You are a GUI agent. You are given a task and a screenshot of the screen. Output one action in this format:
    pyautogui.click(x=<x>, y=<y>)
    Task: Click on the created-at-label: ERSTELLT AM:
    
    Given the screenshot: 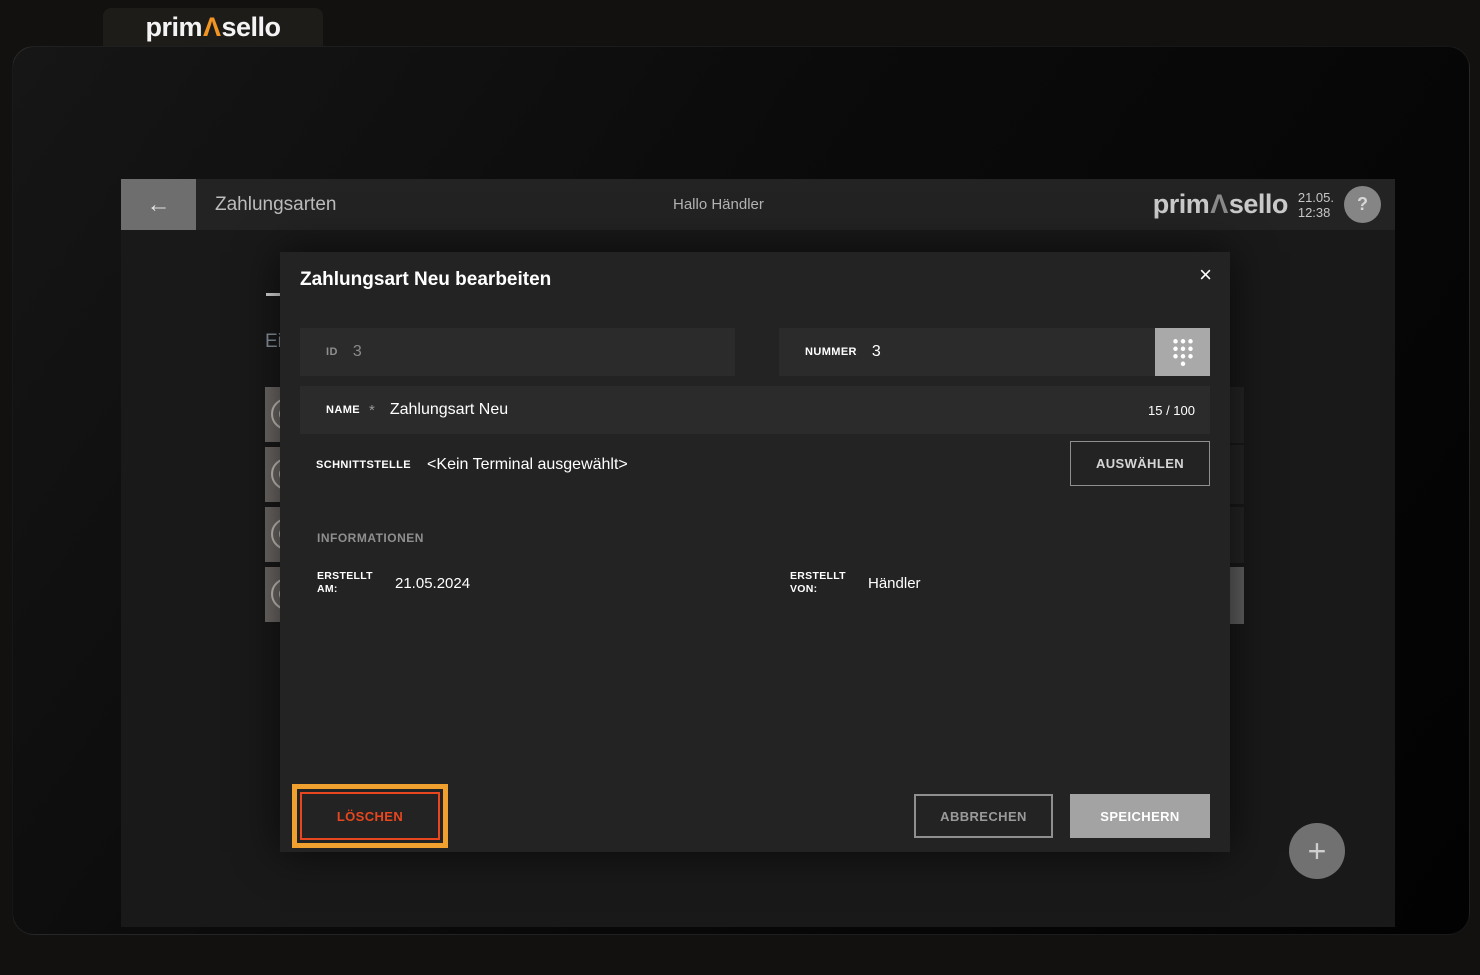 What is the action you would take?
    pyautogui.click(x=345, y=582)
    